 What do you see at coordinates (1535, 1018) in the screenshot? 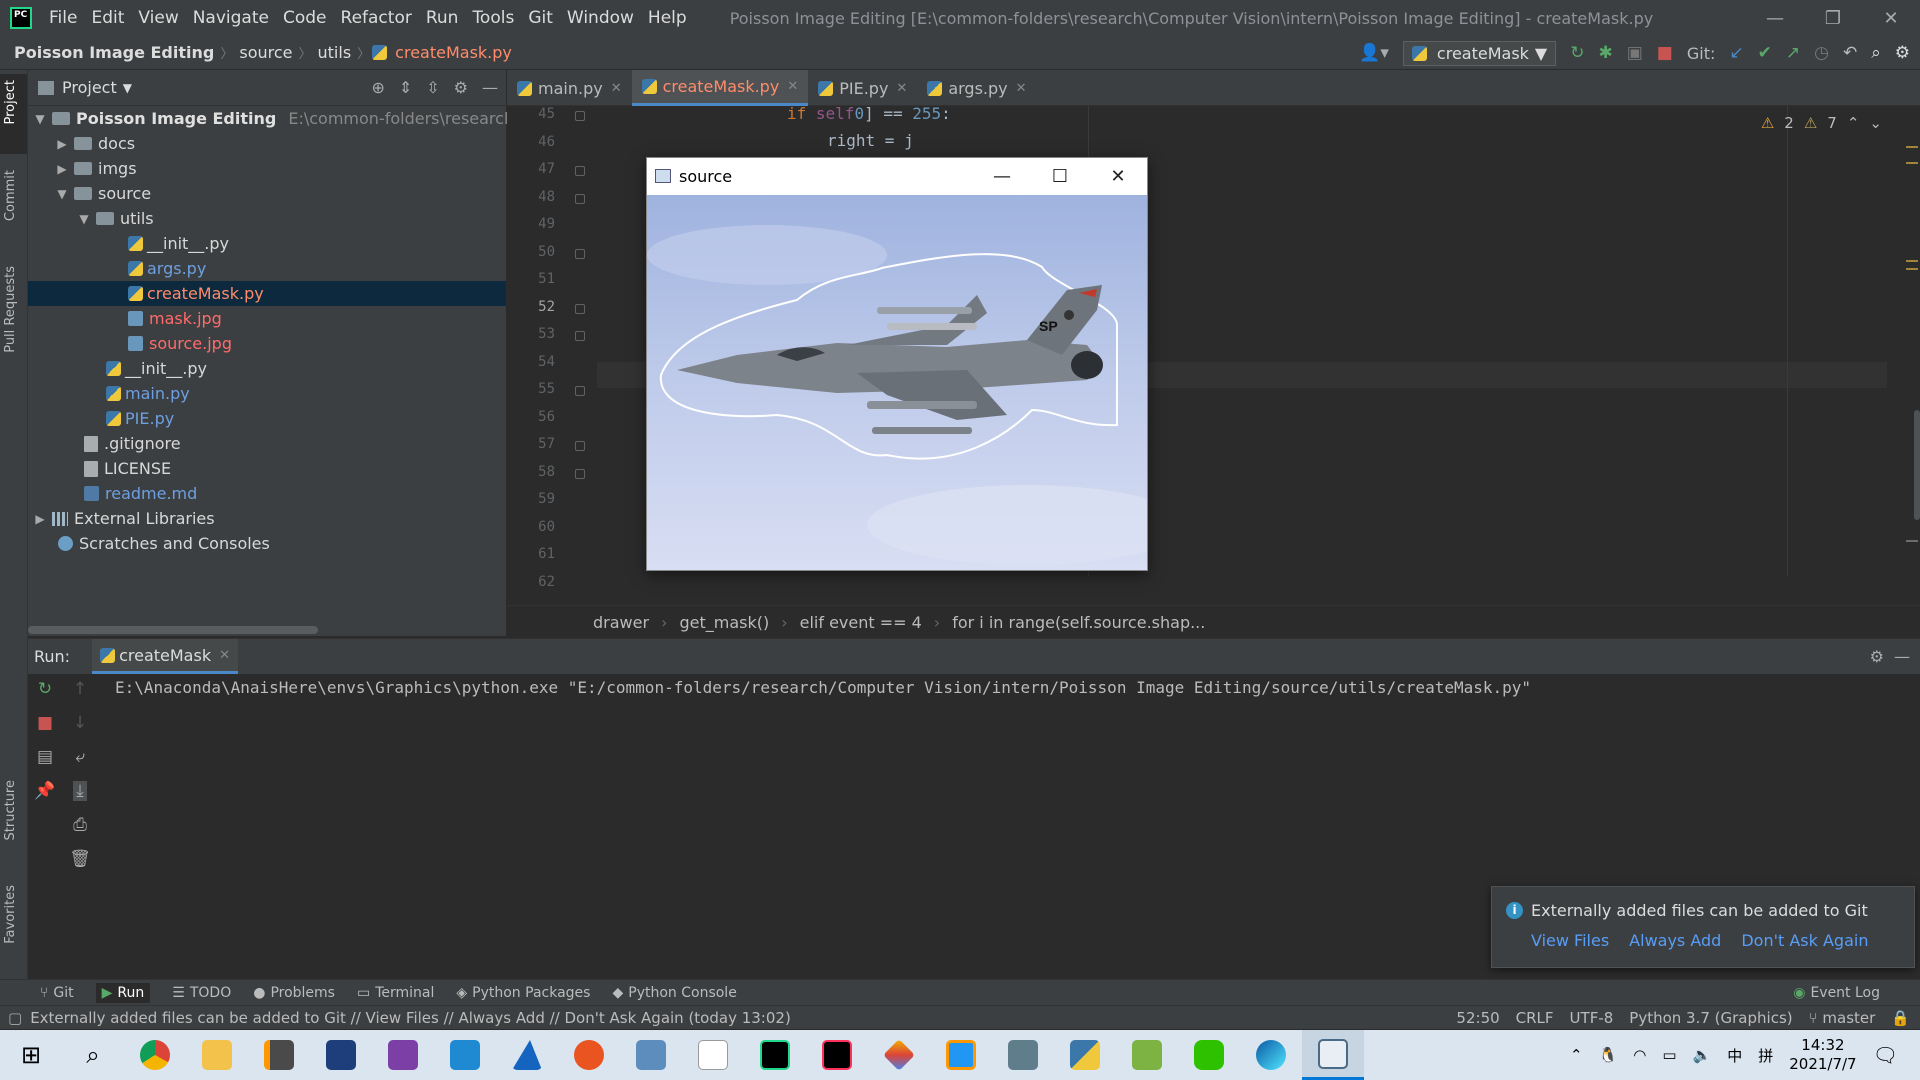
I see `line-separator: CRLF` at bounding box center [1535, 1018].